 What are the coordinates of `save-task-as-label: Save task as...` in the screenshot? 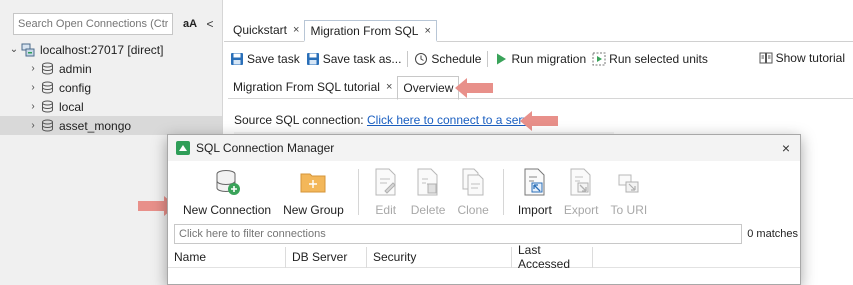 It's located at (362, 59).